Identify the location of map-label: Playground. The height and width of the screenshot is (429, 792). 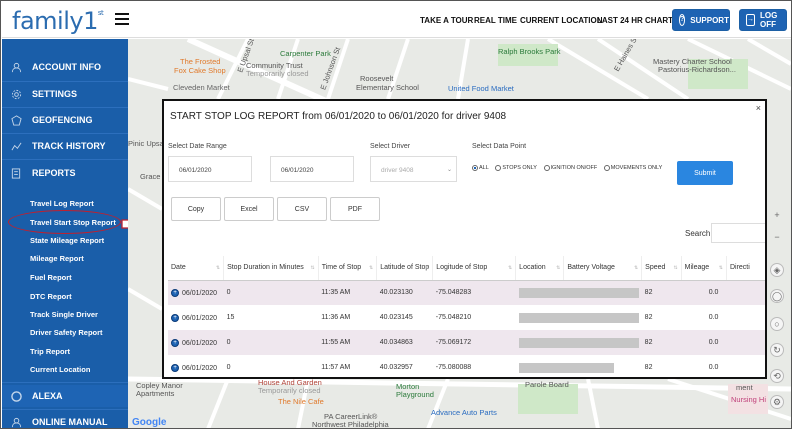
(415, 394).